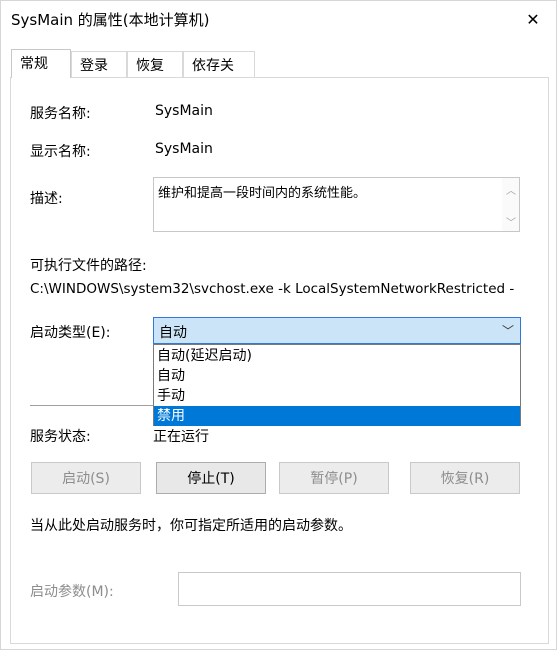 This screenshot has height=650, width=557. Describe the element at coordinates (184, 149) in the screenshot. I see `display-name-value: SysMain` at that location.